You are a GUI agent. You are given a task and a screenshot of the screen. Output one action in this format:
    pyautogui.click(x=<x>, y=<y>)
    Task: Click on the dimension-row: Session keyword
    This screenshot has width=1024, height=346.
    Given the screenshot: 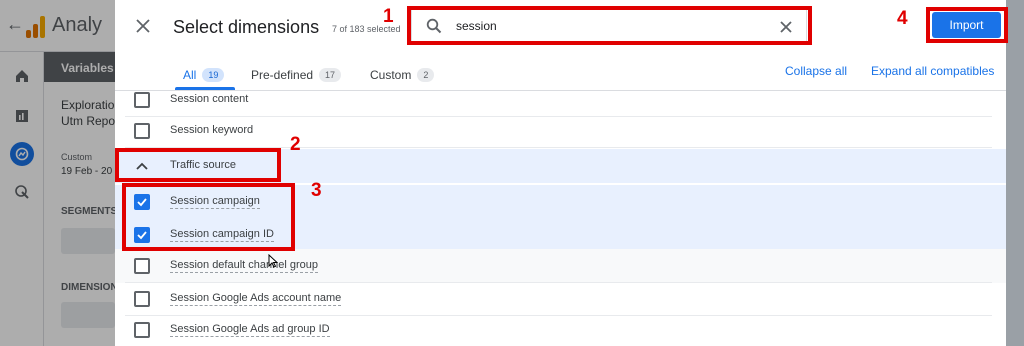 What is the action you would take?
    pyautogui.click(x=560, y=131)
    